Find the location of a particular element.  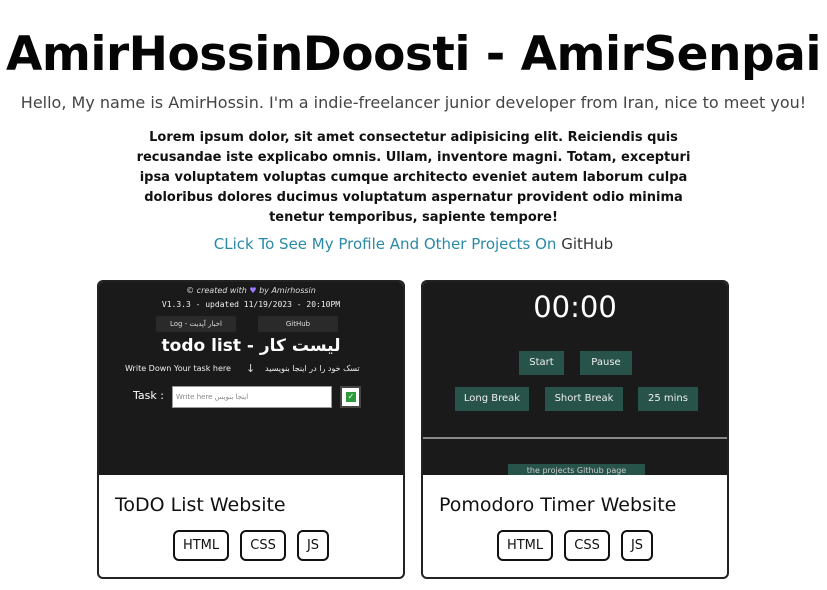

preview-heading: todo list - لیست کار is located at coordinates (251, 346).